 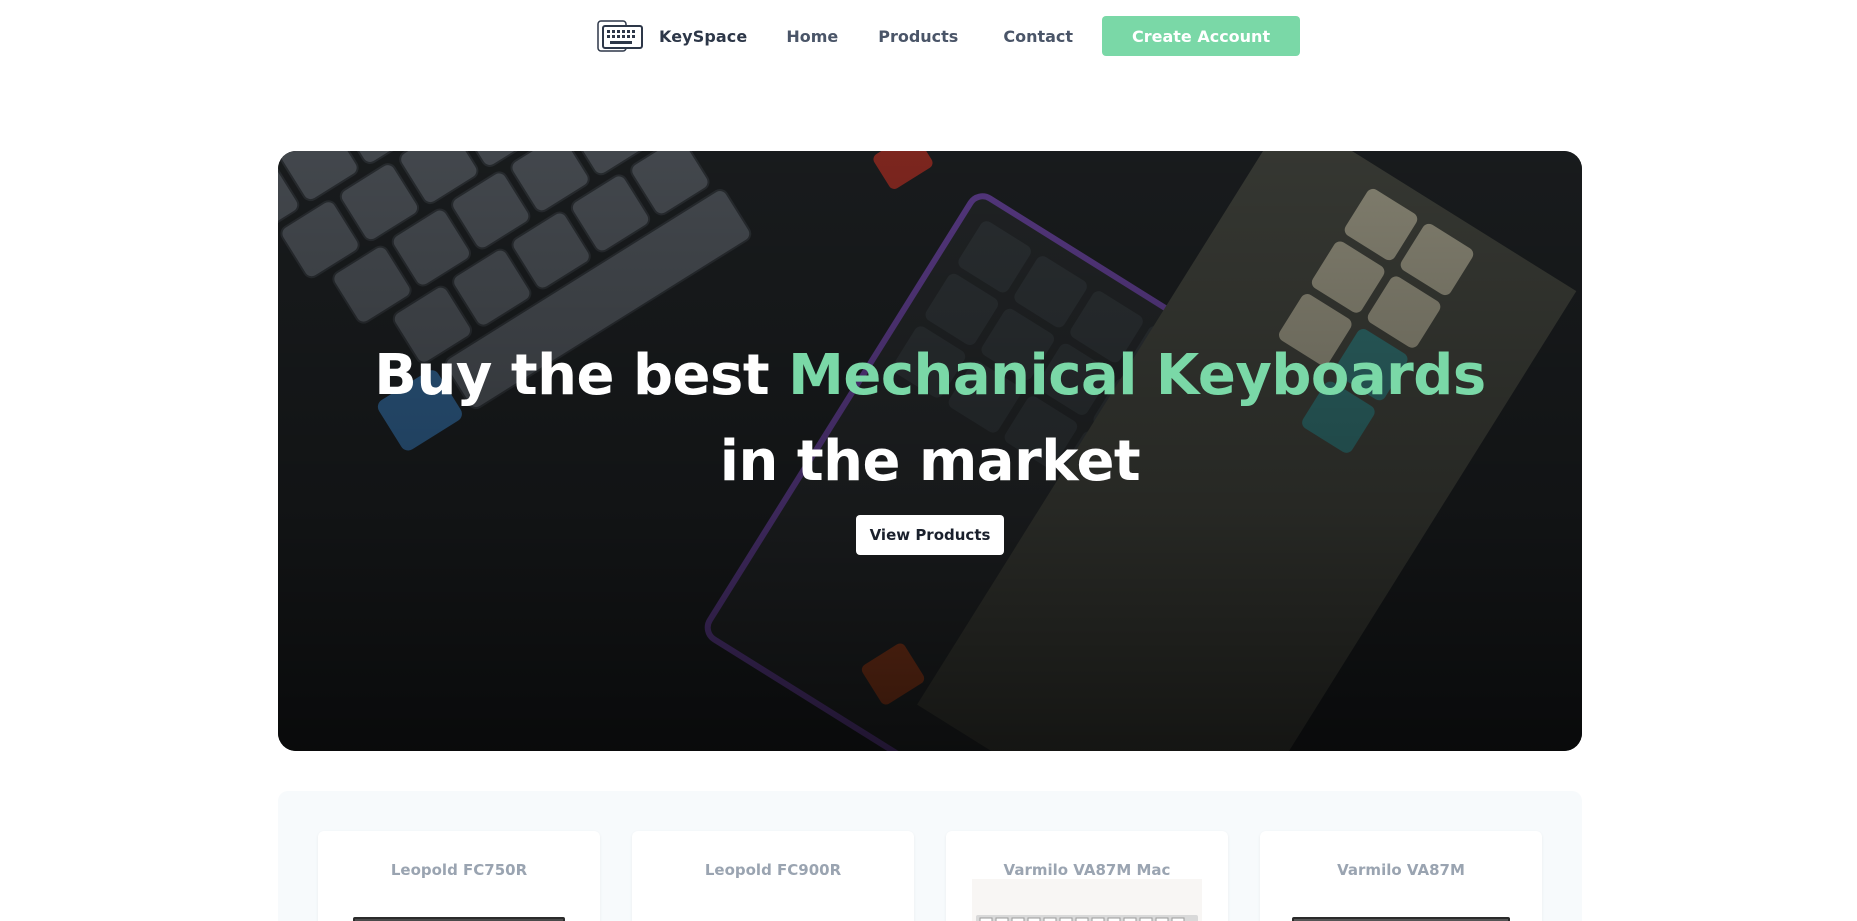 I want to click on white-keyboard-image-icon, so click(x=1087, y=900).